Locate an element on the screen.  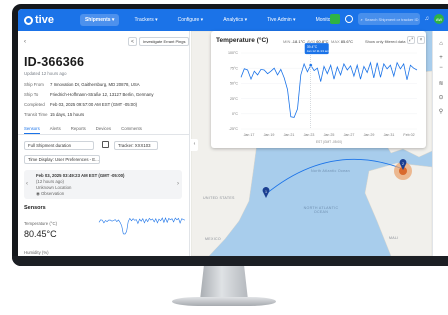
ship-from-label: Ship From is located at coordinates (34, 84).